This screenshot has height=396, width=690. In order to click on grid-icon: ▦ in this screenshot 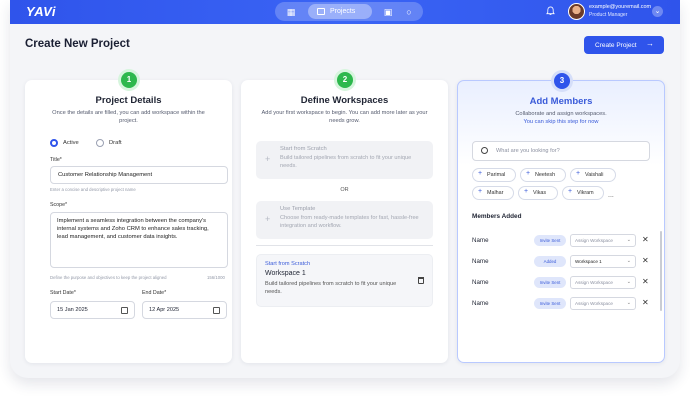, I will do `click(291, 12)`.